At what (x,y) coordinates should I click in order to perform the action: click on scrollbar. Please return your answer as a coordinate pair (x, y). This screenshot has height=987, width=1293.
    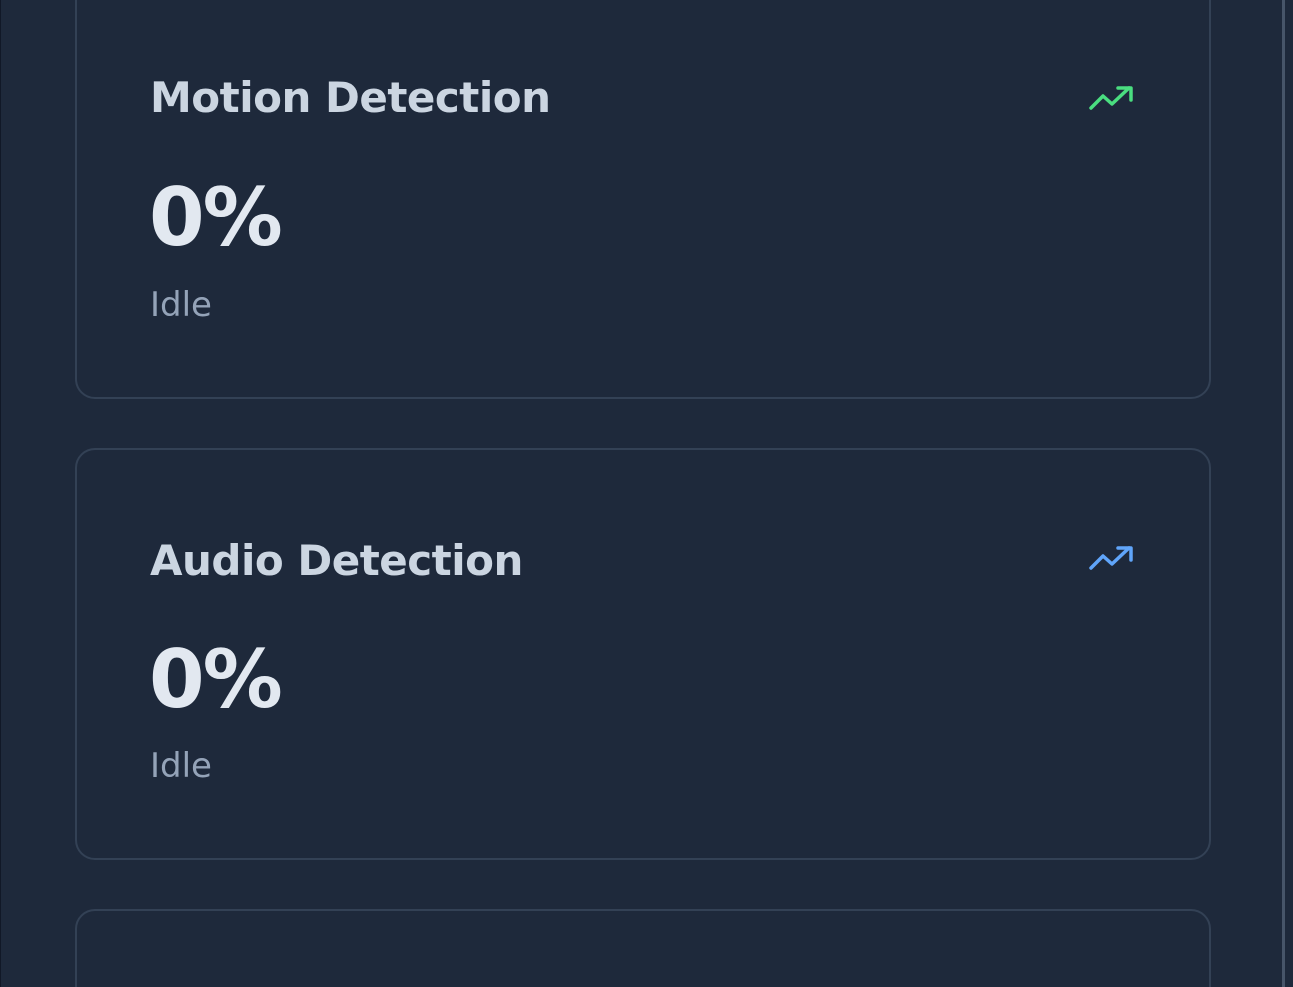
    Looking at the image, I should click on (1283, 493).